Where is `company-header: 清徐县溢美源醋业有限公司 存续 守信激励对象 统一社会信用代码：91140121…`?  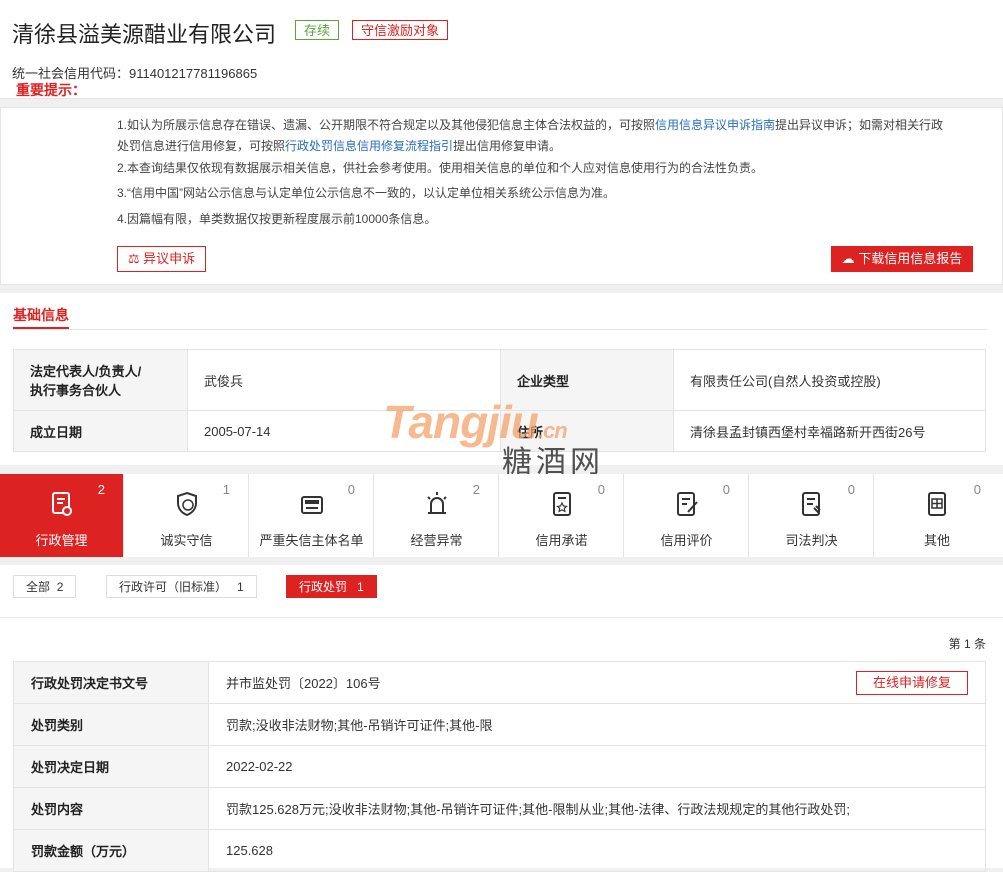
company-header: 清徐县溢美源醋业有限公司 存续 守信激励对象 统一社会信用代码：91140121… is located at coordinates (501, 49).